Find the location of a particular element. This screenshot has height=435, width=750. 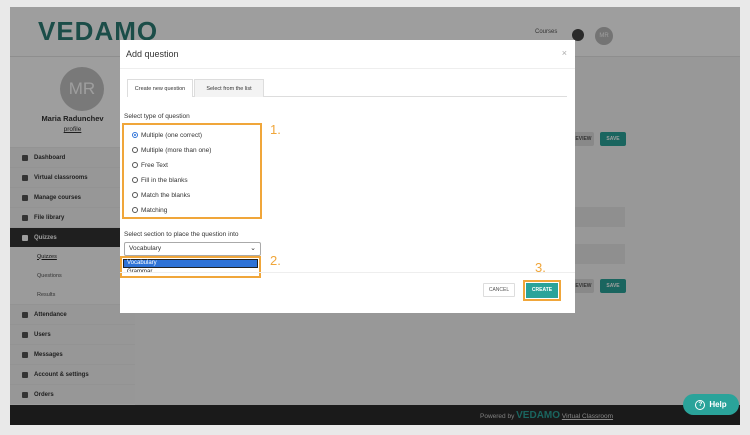

section-dropdown-list: Vocabulary Grammar is located at coordinates (190, 267).